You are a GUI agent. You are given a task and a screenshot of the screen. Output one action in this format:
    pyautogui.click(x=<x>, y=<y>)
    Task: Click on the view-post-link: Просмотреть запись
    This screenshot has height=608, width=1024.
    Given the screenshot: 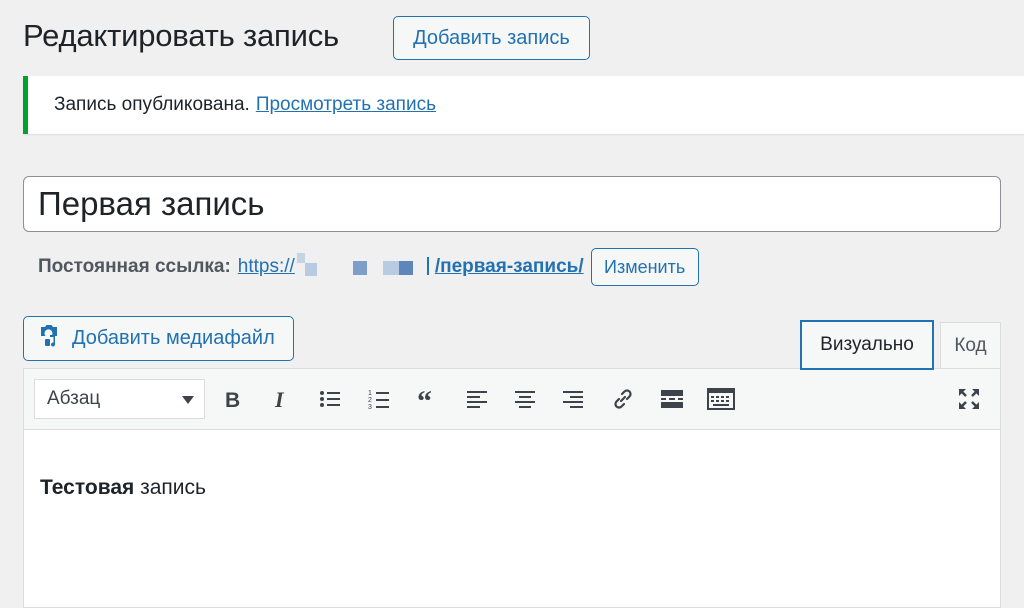 What is the action you would take?
    pyautogui.click(x=346, y=105)
    